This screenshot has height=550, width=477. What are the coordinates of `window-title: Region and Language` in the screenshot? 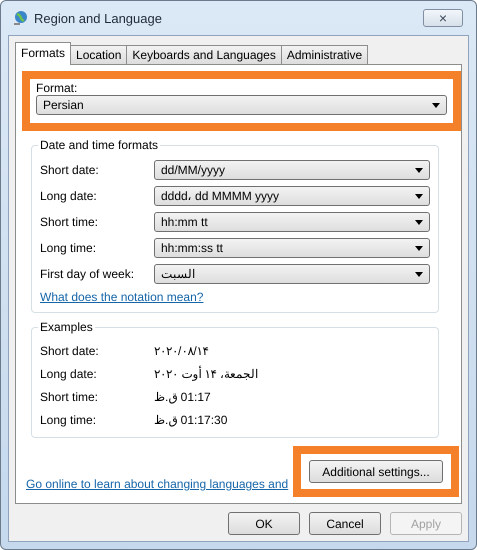 It's located at (98, 18).